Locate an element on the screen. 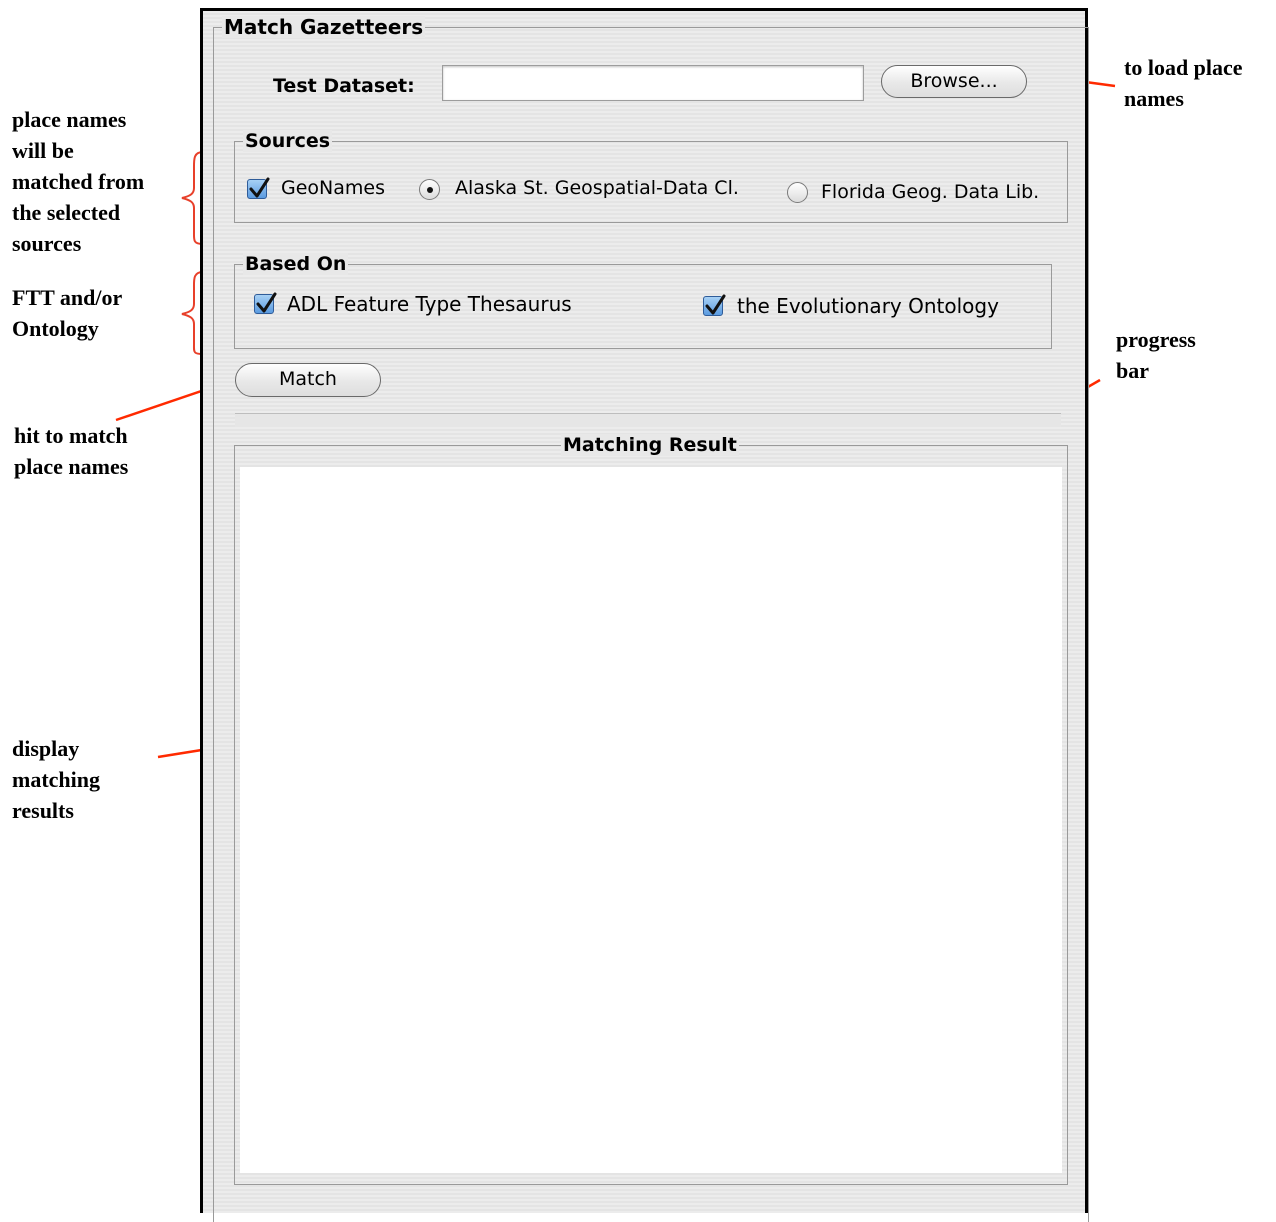  adl-thesaurus-checkbox is located at coordinates (265, 303).